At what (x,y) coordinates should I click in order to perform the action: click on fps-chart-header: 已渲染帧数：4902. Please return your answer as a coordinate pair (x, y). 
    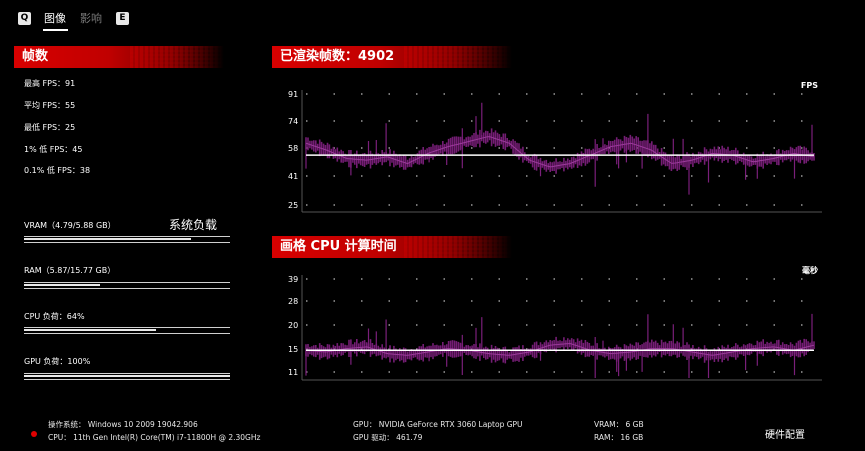
    Looking at the image, I should click on (392, 57).